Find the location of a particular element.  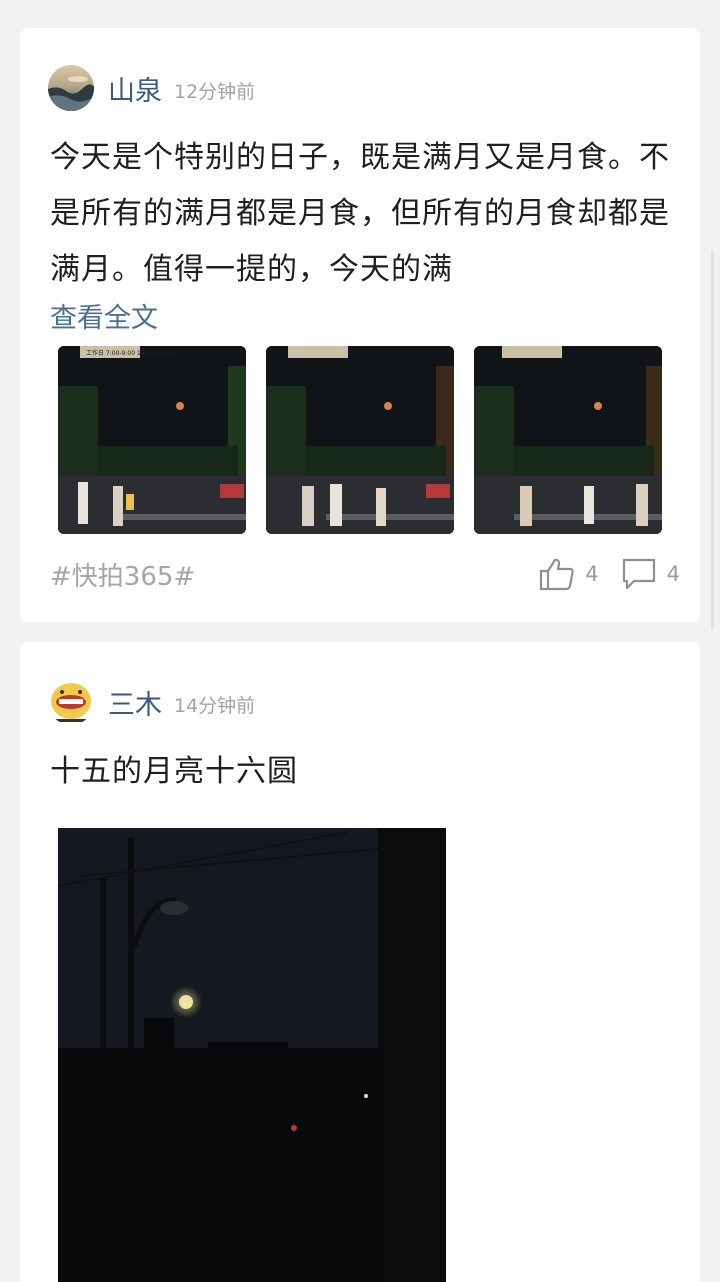

read-more-link: 查看全文 is located at coordinates (104, 315).